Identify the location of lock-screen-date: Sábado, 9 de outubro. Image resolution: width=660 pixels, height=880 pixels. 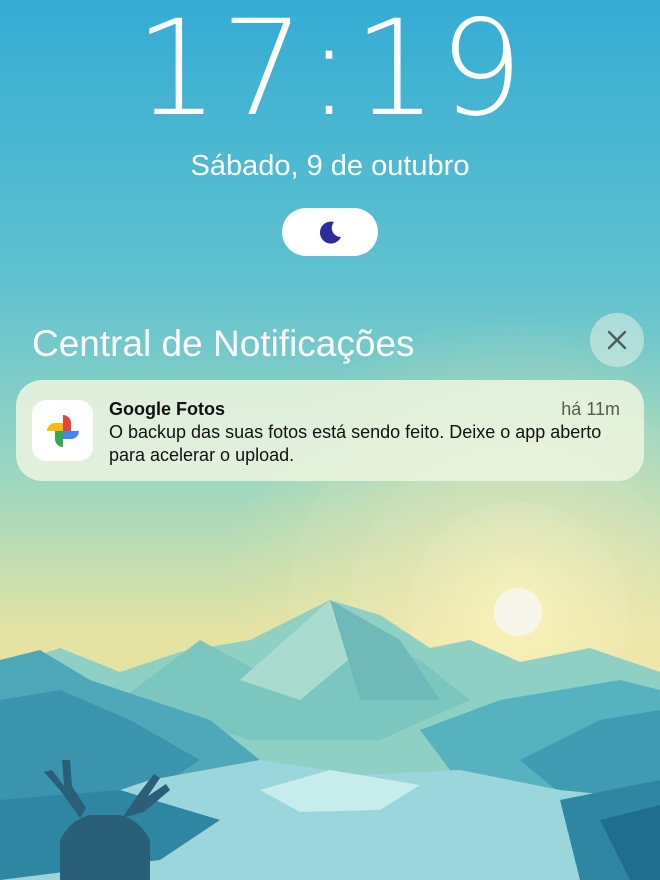
(330, 166).